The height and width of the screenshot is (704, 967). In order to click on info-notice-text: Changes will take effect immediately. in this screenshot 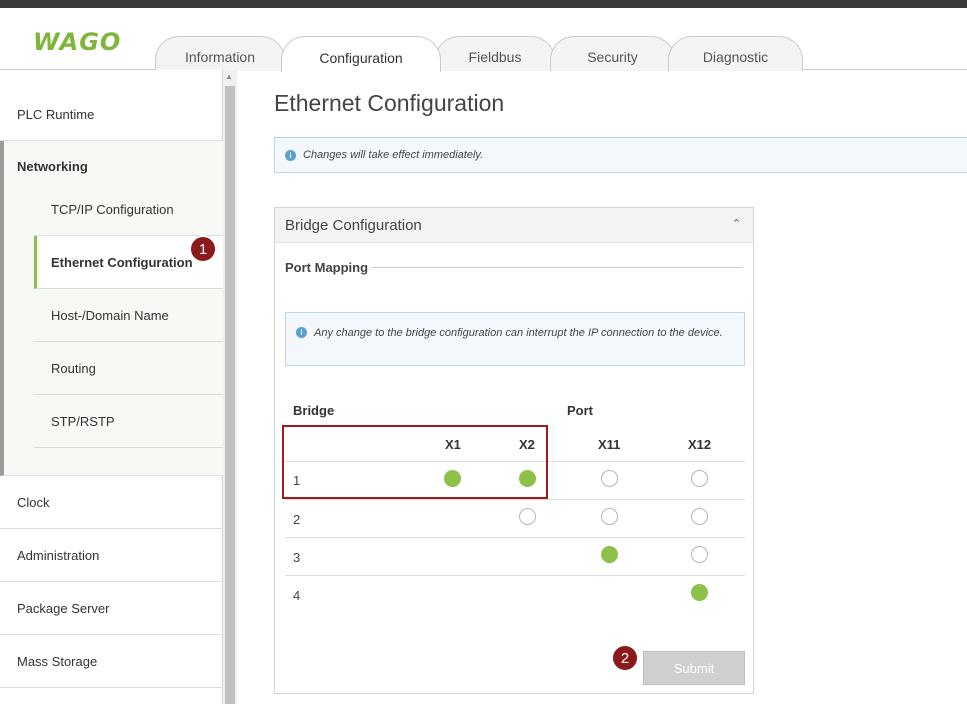, I will do `click(393, 155)`.